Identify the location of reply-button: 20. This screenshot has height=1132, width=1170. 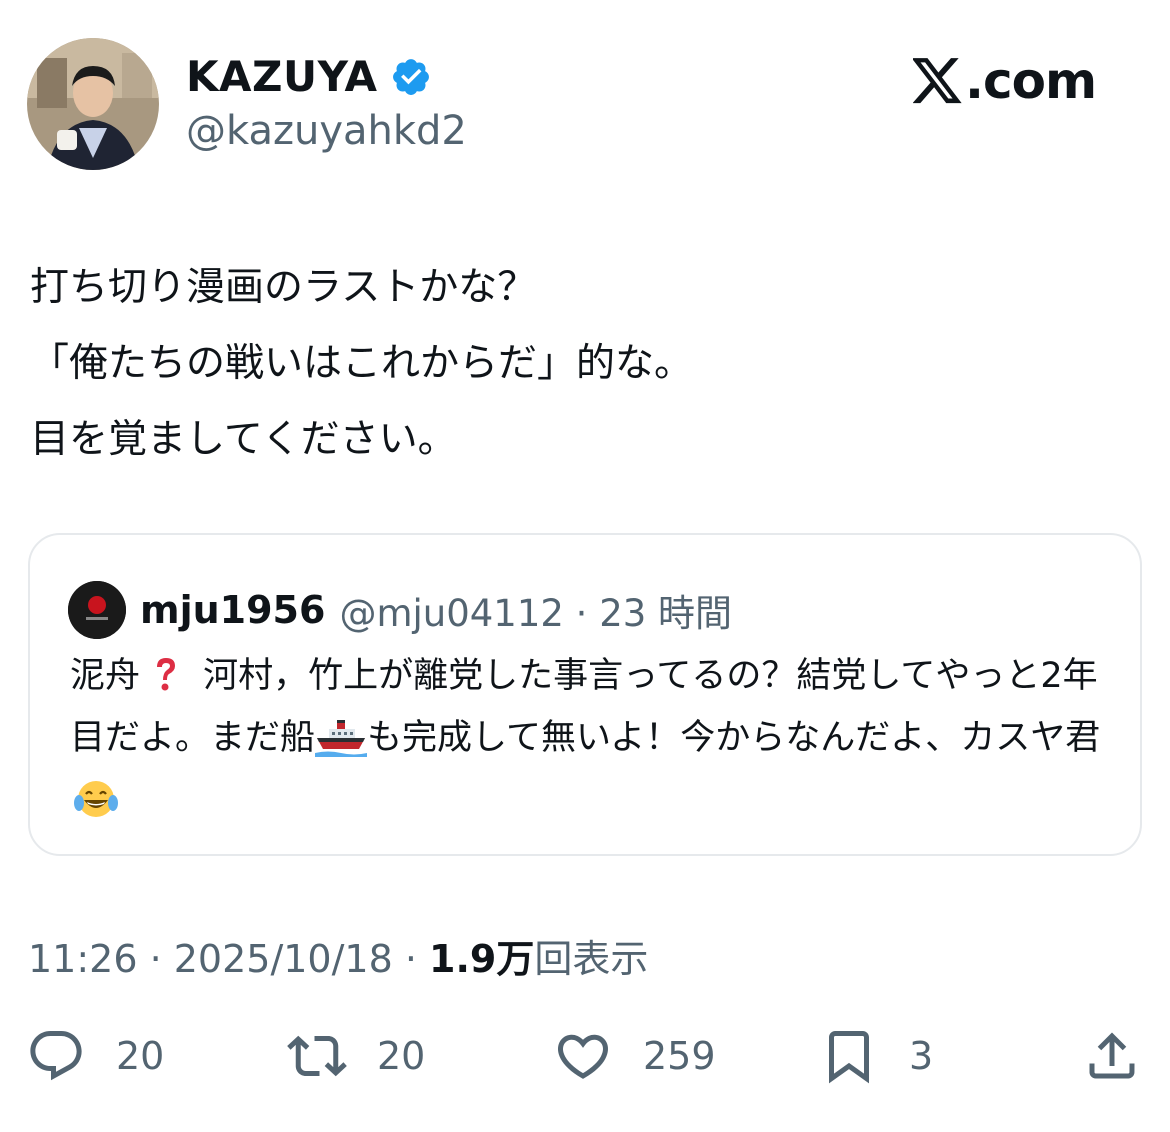
(95, 1056).